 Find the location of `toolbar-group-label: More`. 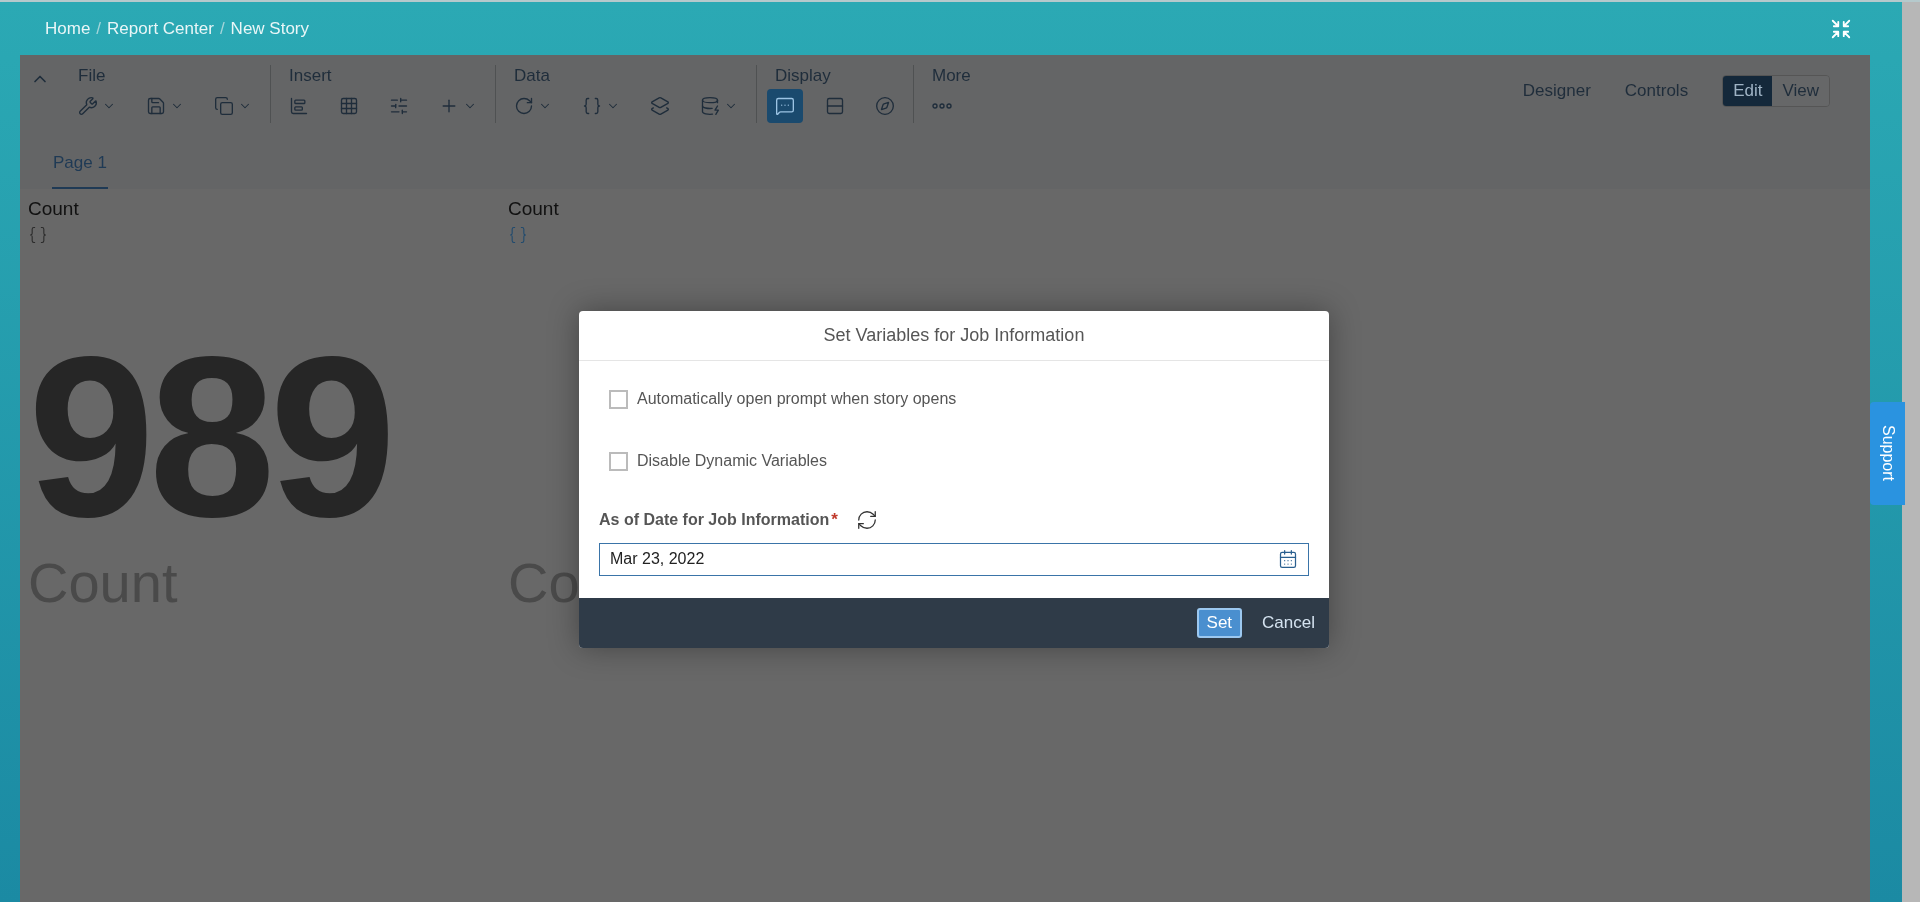

toolbar-group-label: More is located at coordinates (951, 76).